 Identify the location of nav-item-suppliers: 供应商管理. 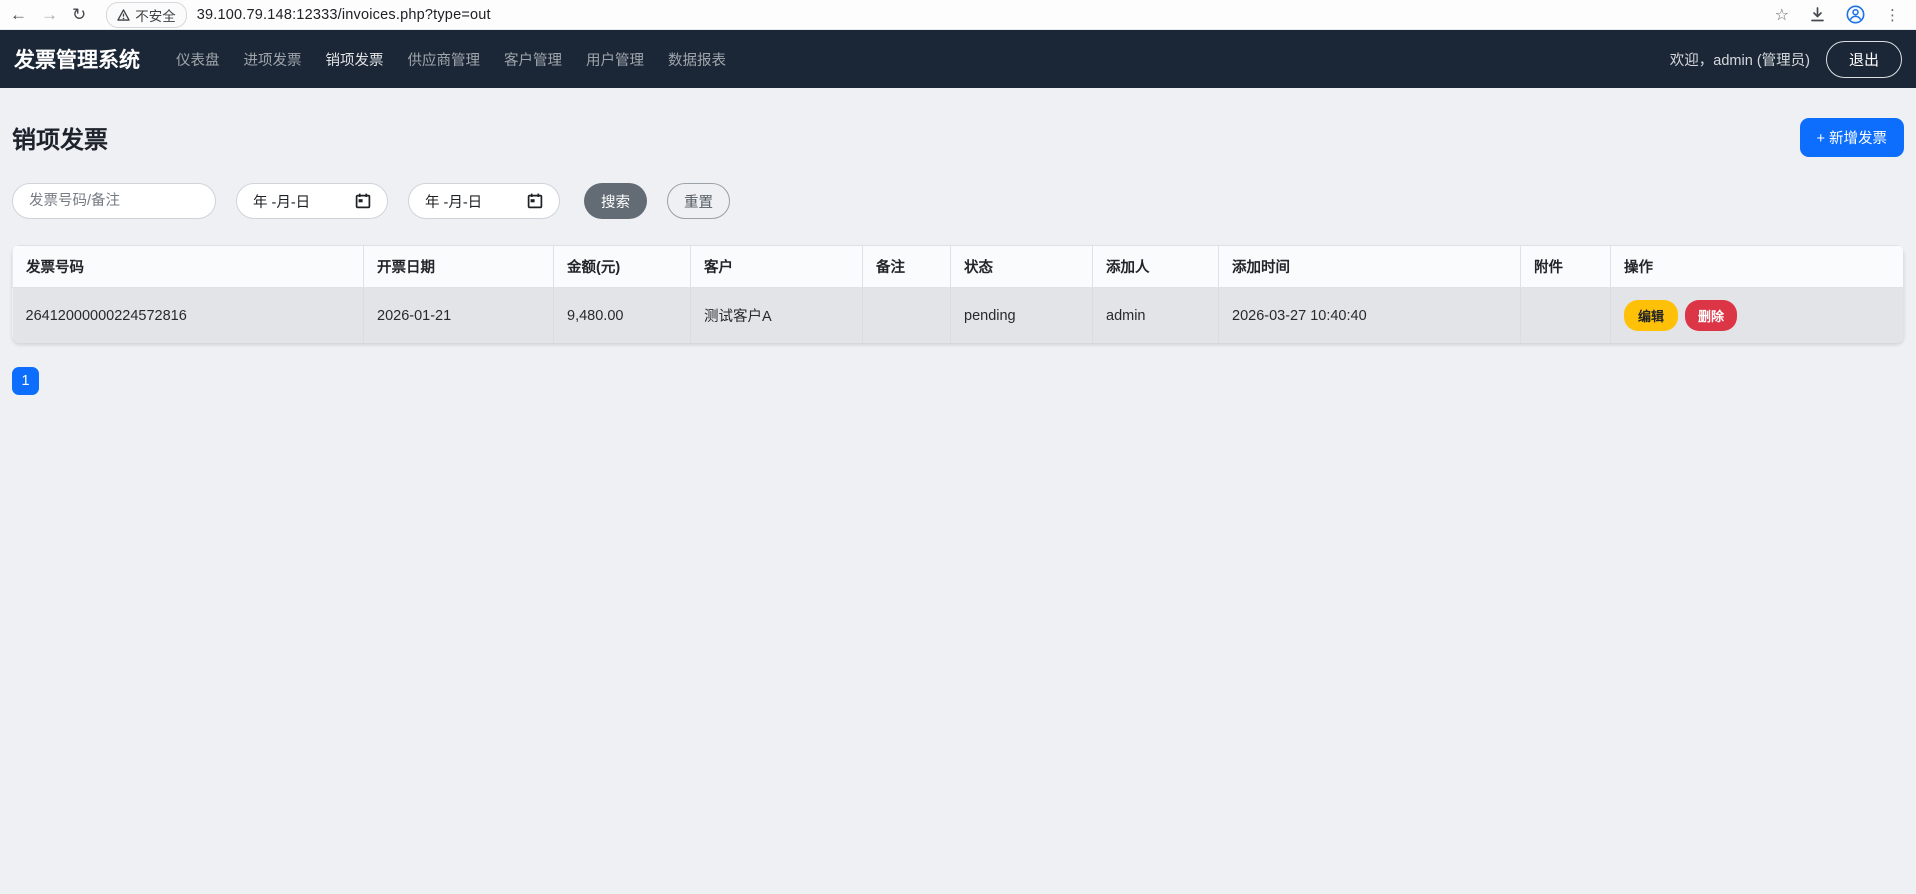
(444, 59).